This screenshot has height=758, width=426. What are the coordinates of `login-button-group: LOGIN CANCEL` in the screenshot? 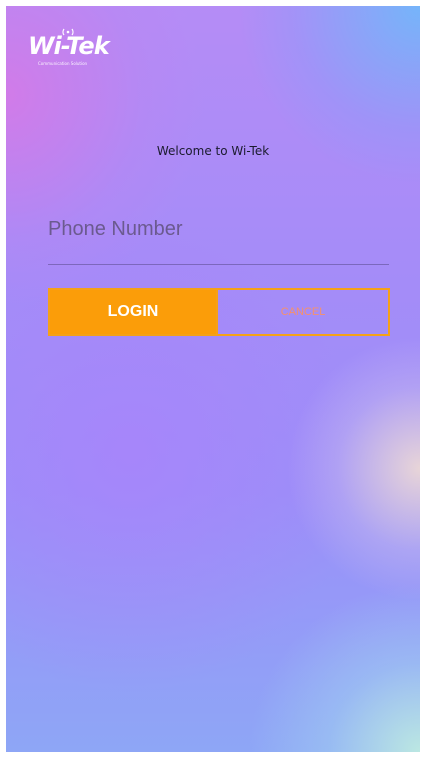 It's located at (219, 312).